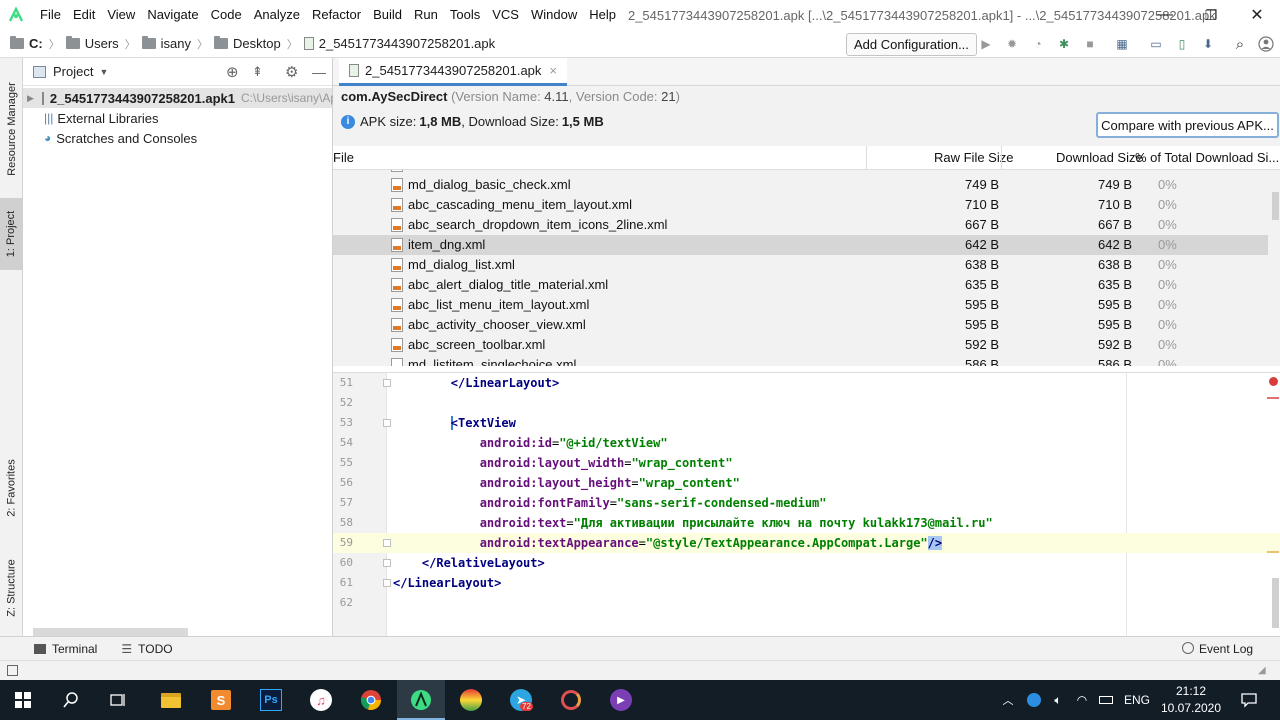  I want to click on code-line: 53 <TextView, so click(806, 423).